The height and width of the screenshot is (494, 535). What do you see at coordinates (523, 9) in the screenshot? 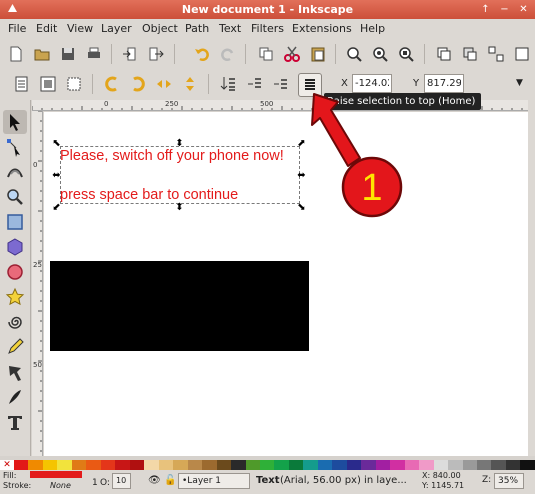
I see `close-button: ✕` at bounding box center [523, 9].